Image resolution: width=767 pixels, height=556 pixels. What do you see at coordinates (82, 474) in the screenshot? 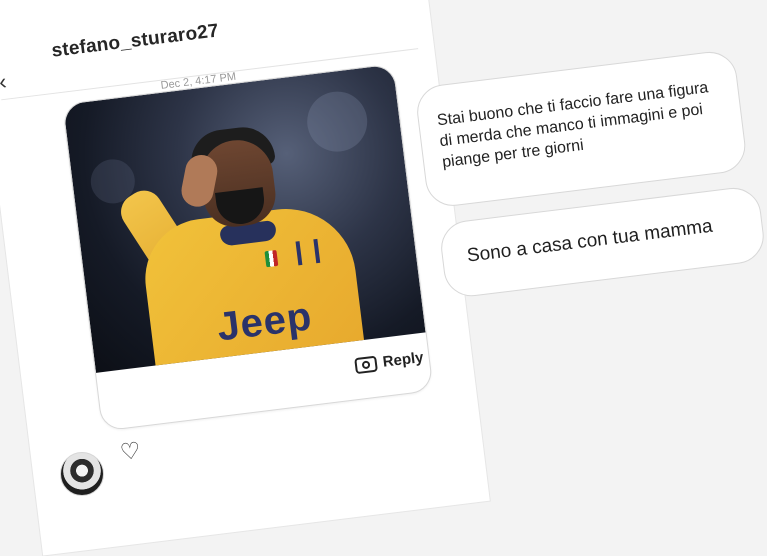
I see `avatar` at bounding box center [82, 474].